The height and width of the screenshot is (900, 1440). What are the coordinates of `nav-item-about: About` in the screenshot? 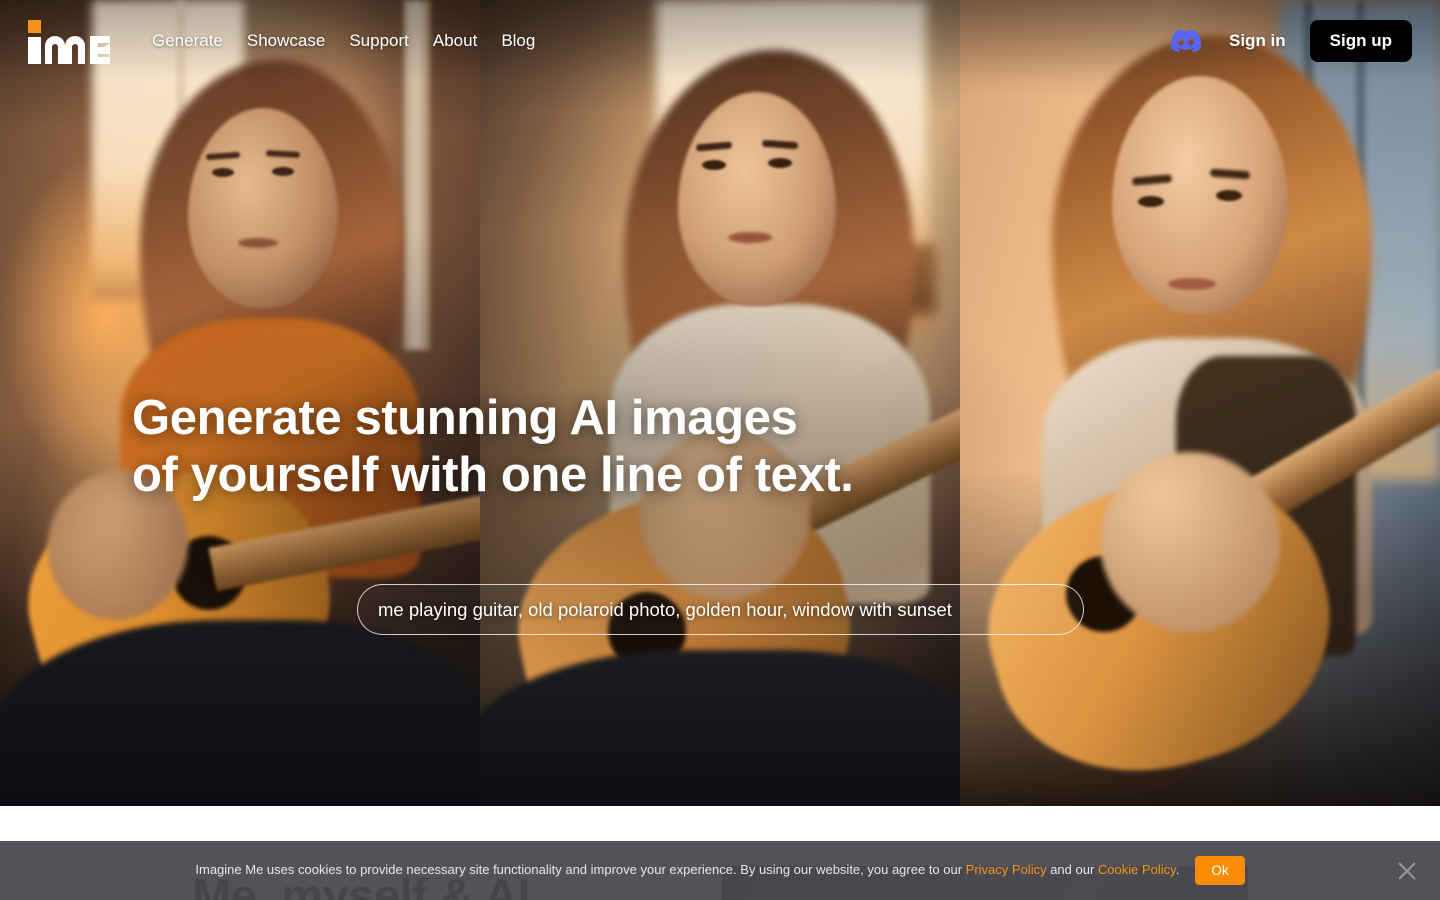 It's located at (455, 41).